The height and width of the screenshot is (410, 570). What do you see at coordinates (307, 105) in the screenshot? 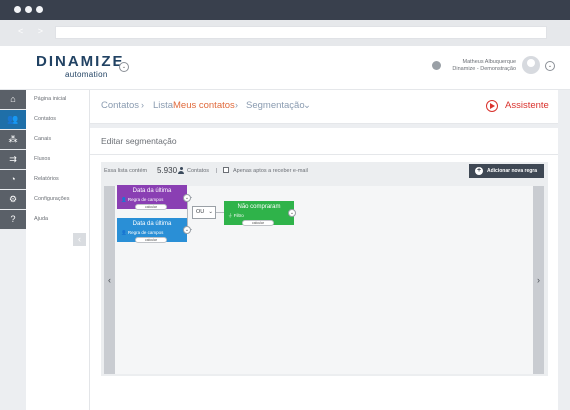
I see `breadcrumb-segmentacao-chevron-icon: ⌄` at bounding box center [307, 105].